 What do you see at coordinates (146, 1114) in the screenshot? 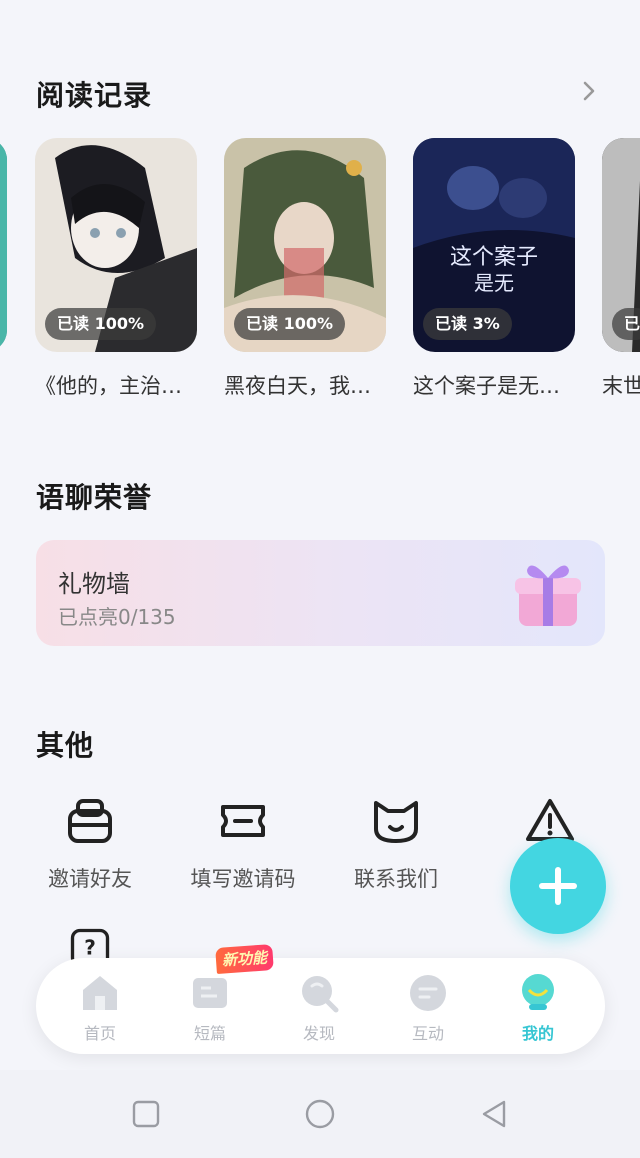
I see `recent-apps-icon` at bounding box center [146, 1114].